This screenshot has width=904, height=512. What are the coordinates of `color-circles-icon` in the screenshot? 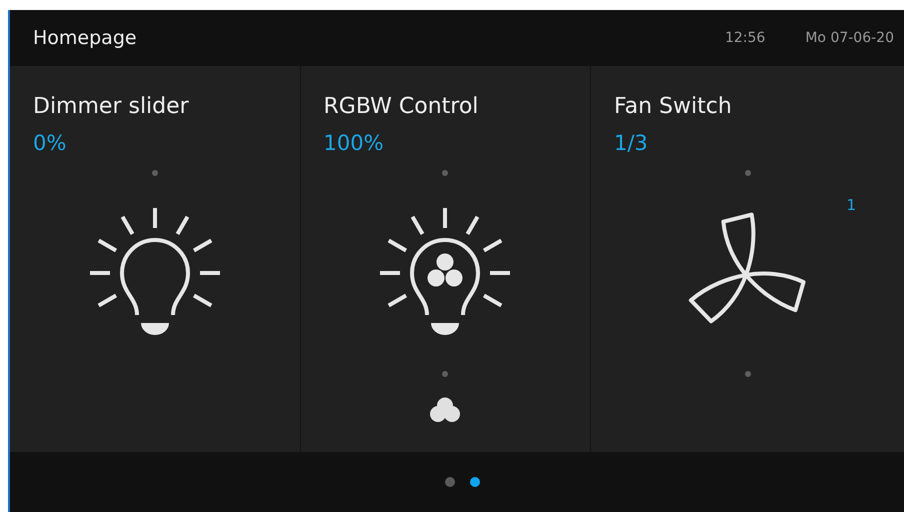 It's located at (445, 410).